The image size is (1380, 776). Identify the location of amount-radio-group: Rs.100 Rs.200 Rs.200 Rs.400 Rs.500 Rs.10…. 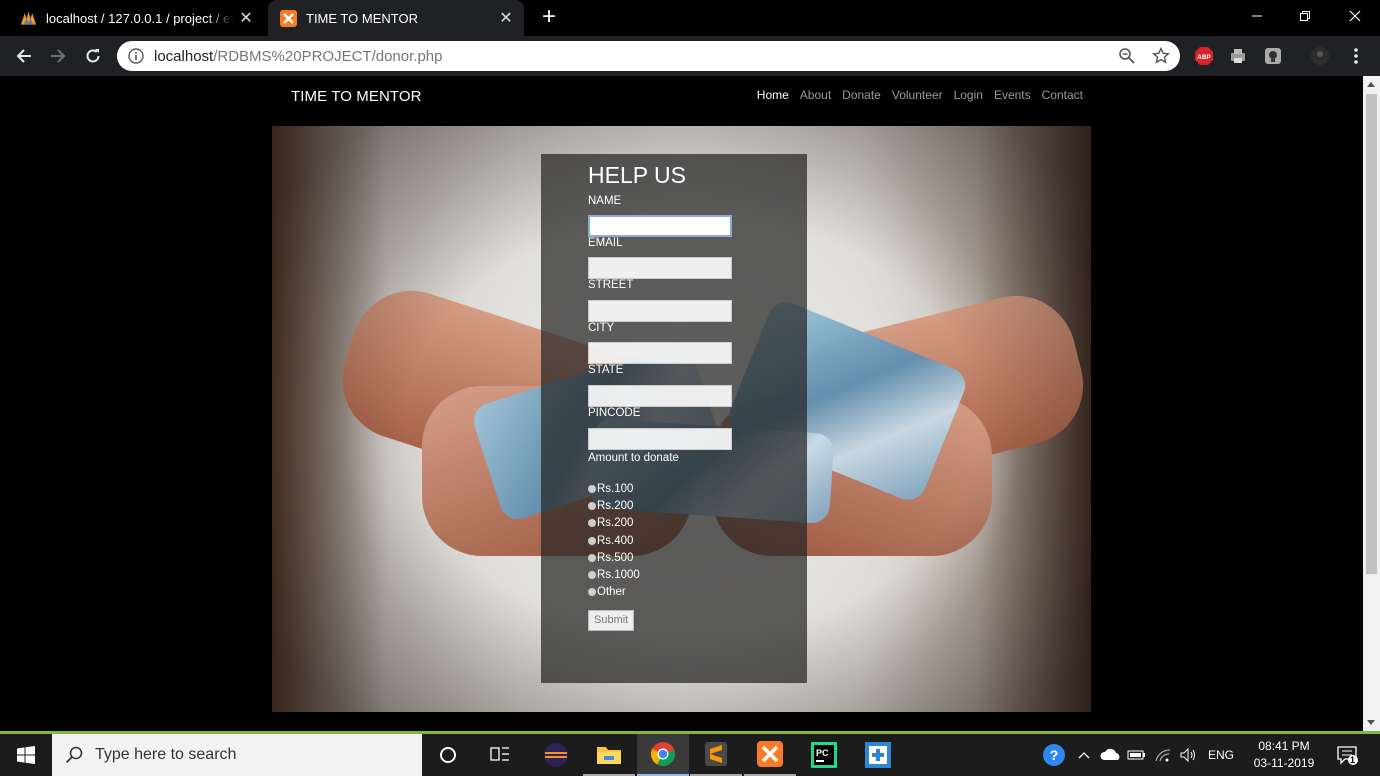
(688, 540).